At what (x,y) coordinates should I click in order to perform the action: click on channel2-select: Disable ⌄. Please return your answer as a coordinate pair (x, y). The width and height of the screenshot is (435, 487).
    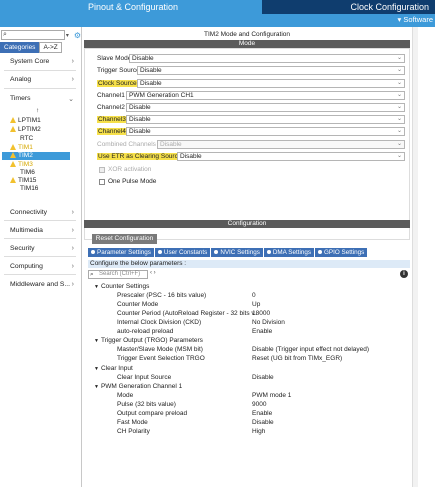
    Looking at the image, I should click on (265, 107).